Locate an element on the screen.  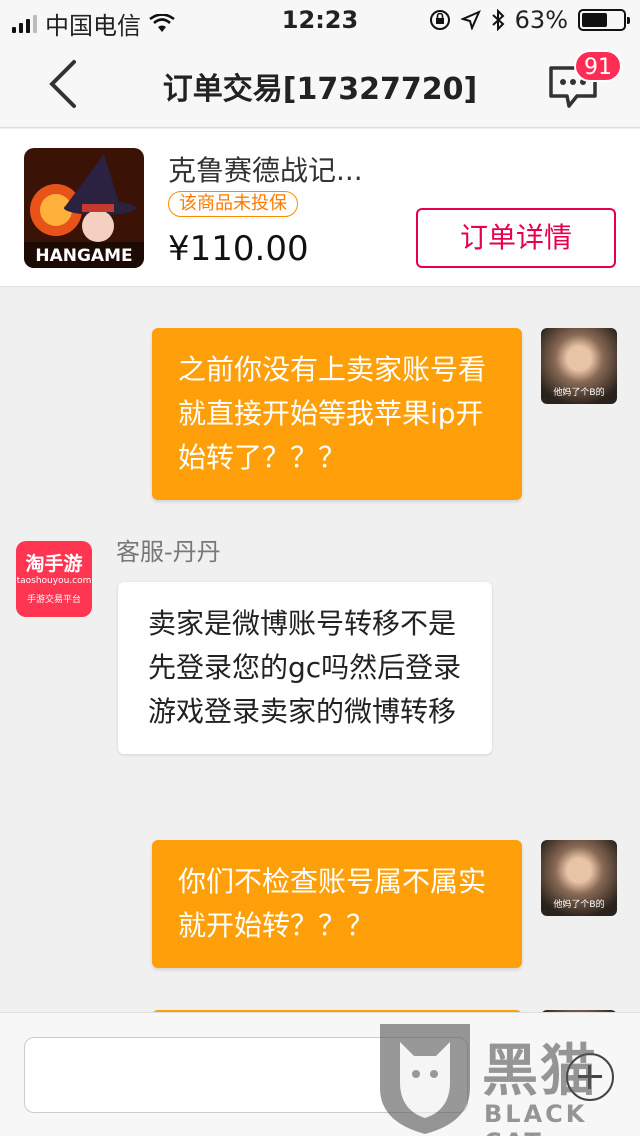
add-attachment-icon is located at coordinates (590, 1077).